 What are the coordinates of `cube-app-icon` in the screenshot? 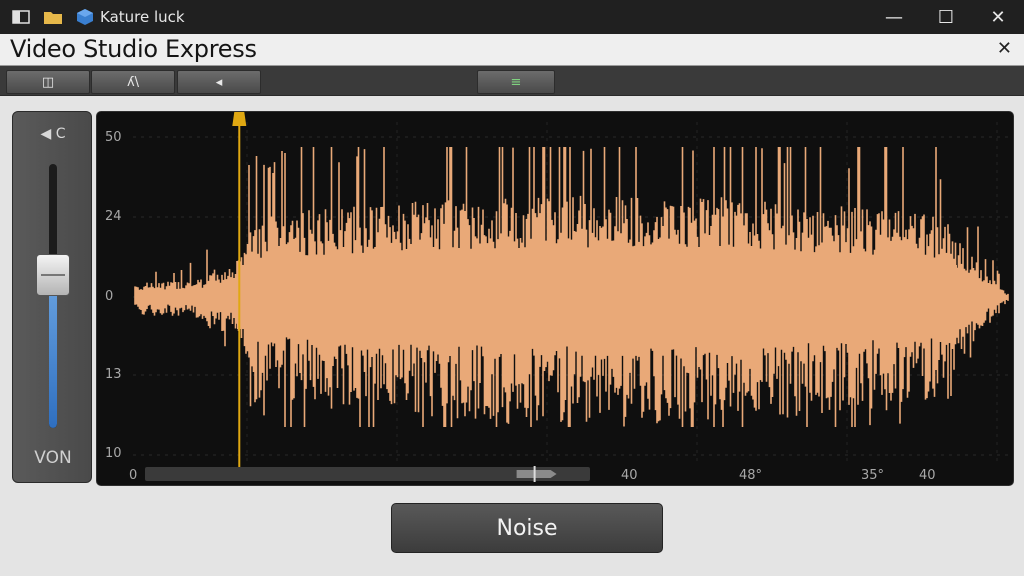 It's located at (85, 17).